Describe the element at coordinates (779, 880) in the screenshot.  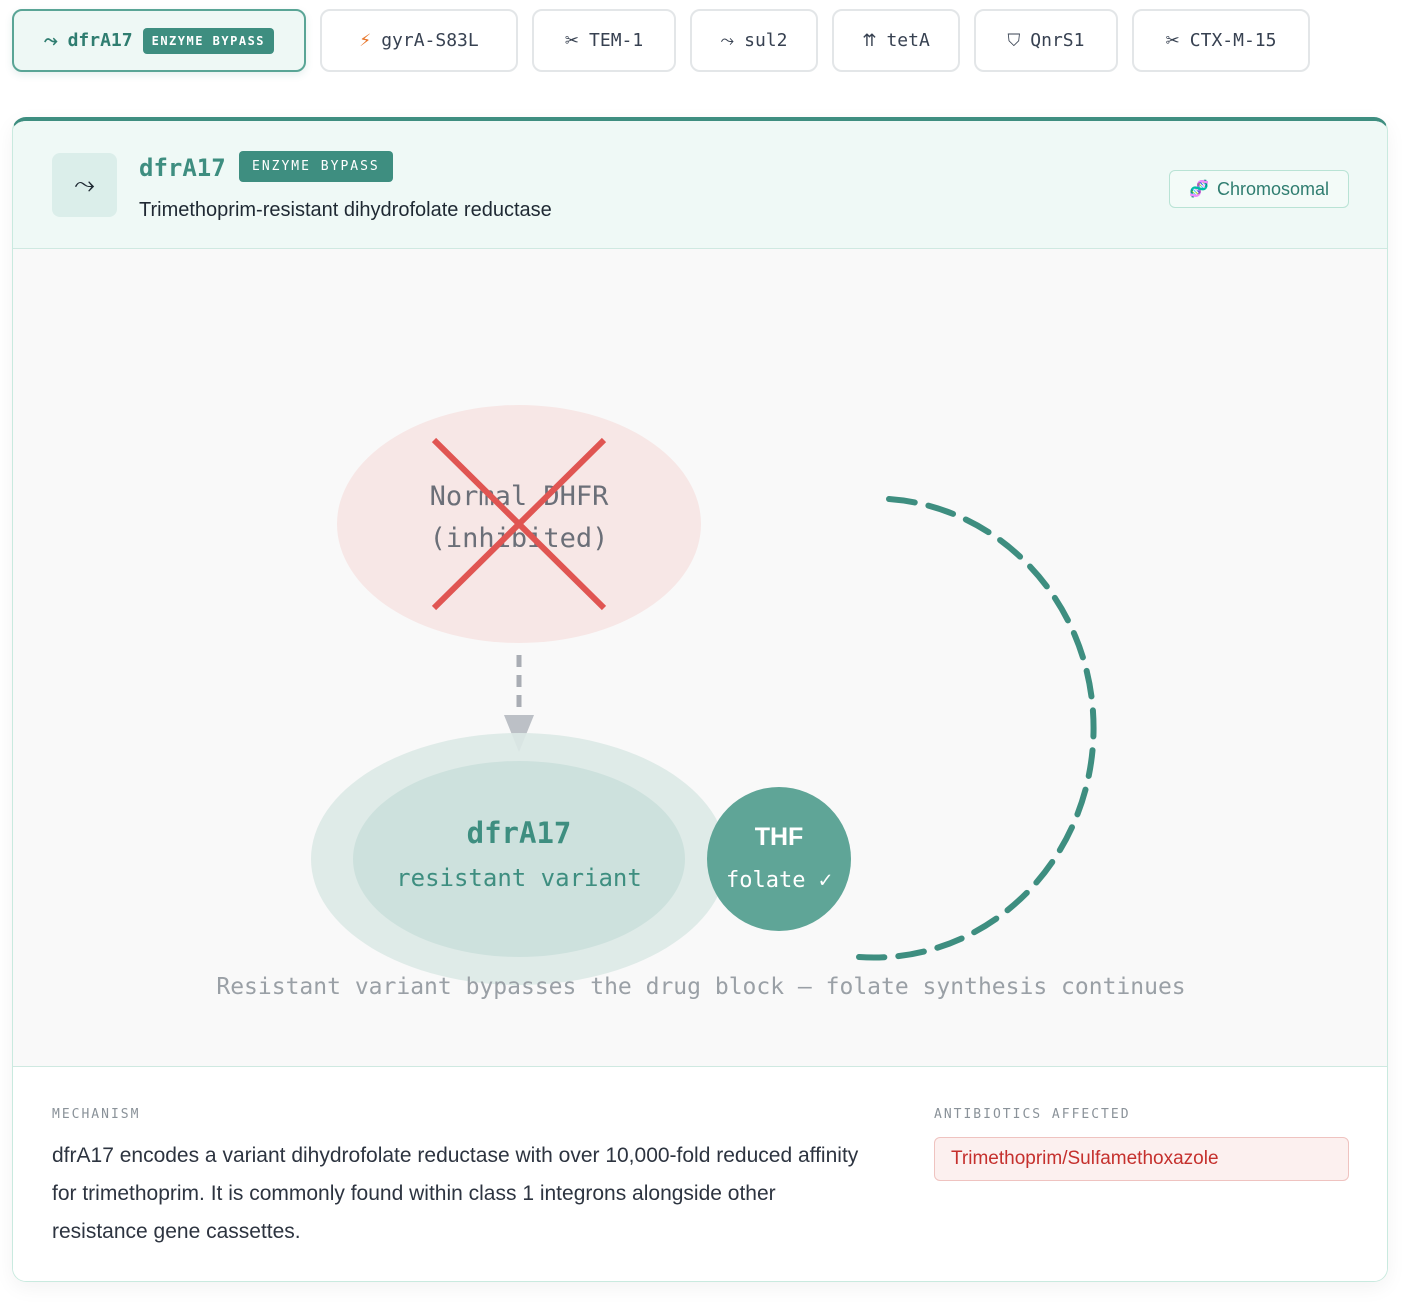
I see `folate-status-label: folate ✓` at that location.